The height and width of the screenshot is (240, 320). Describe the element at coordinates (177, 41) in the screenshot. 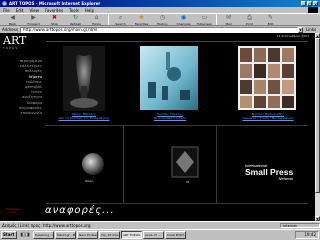

I see `top-rule` at that location.